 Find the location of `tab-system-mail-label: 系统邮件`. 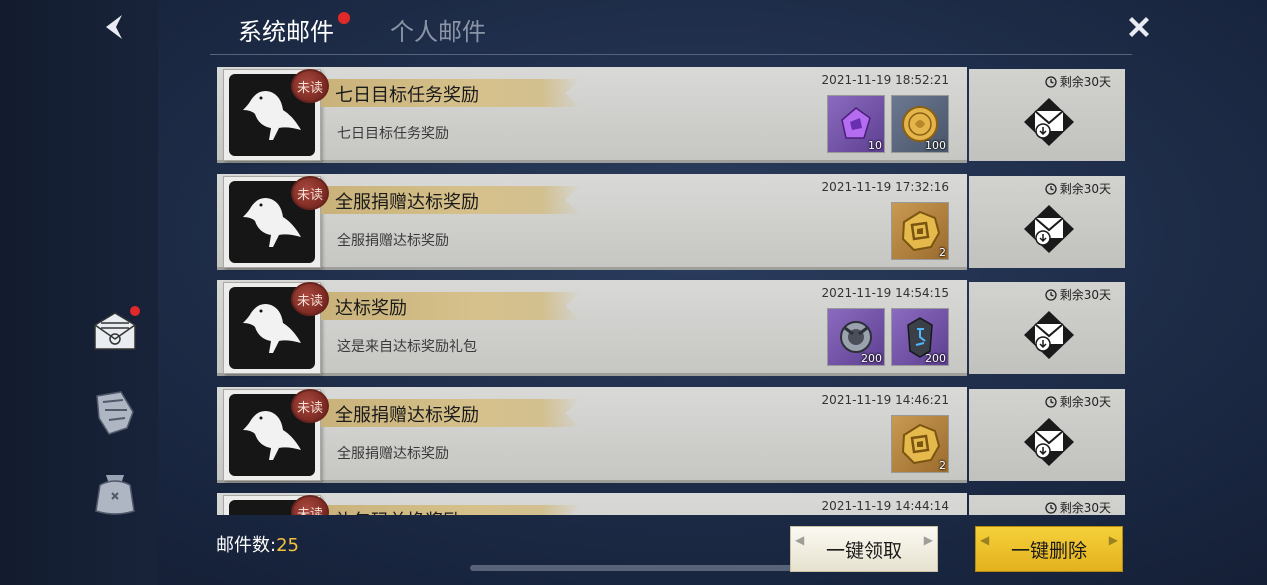

tab-system-mail-label: 系统邮件 is located at coordinates (286, 32).